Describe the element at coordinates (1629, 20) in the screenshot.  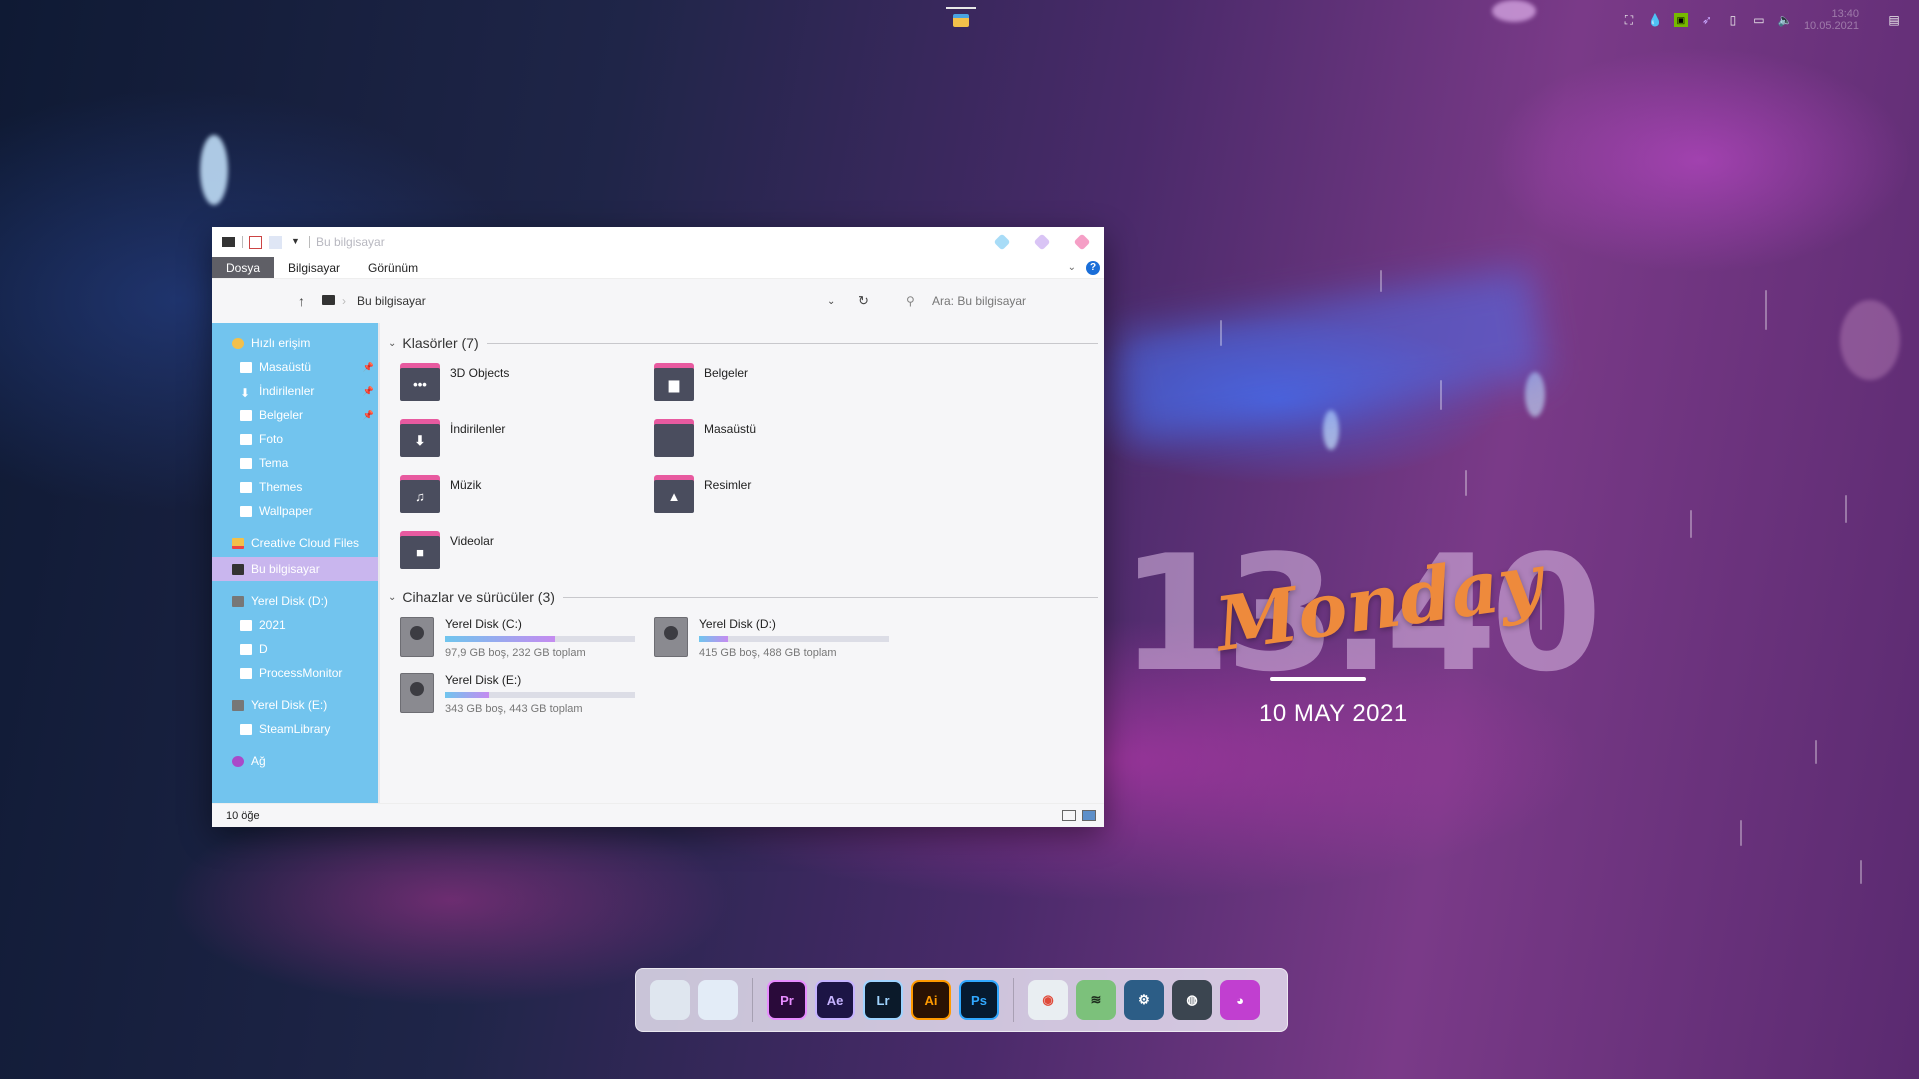
I see `network-status-icon: ⛶` at that location.